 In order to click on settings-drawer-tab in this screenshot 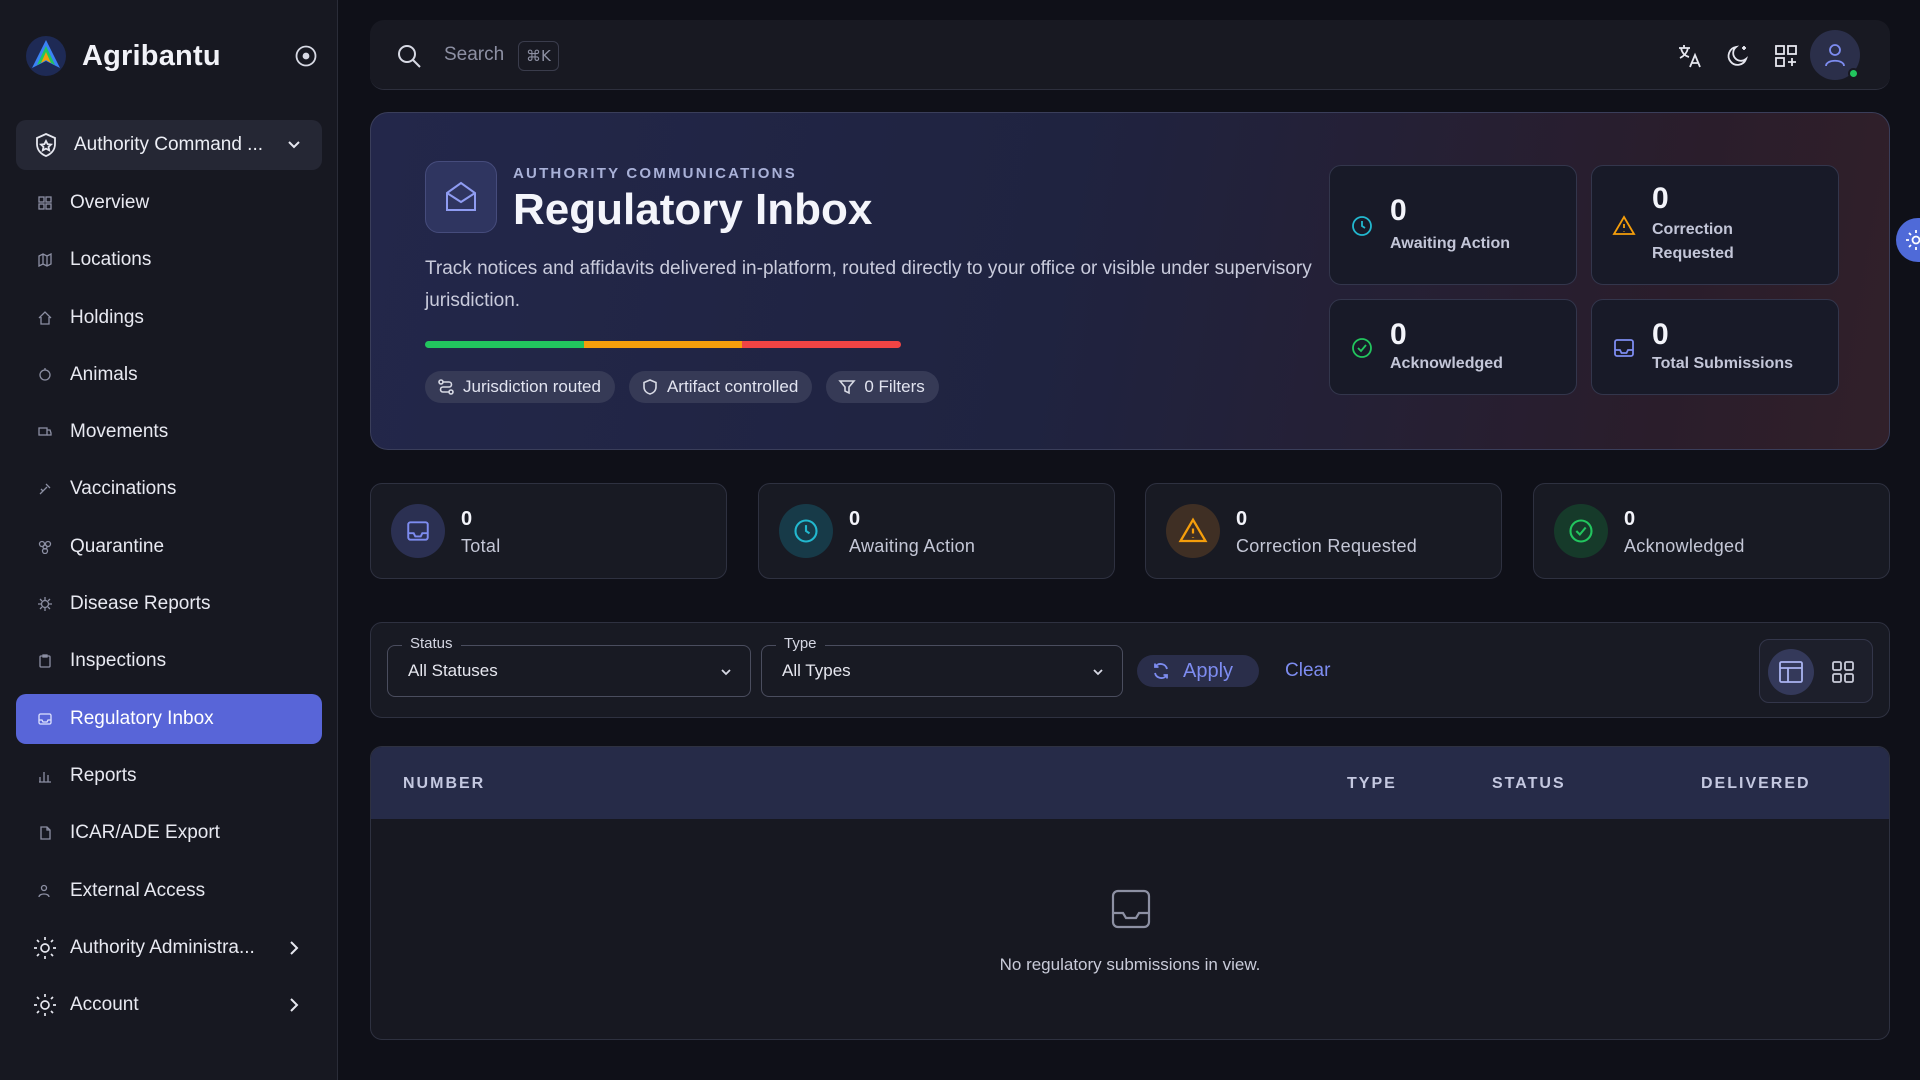, I will do `click(1908, 240)`.